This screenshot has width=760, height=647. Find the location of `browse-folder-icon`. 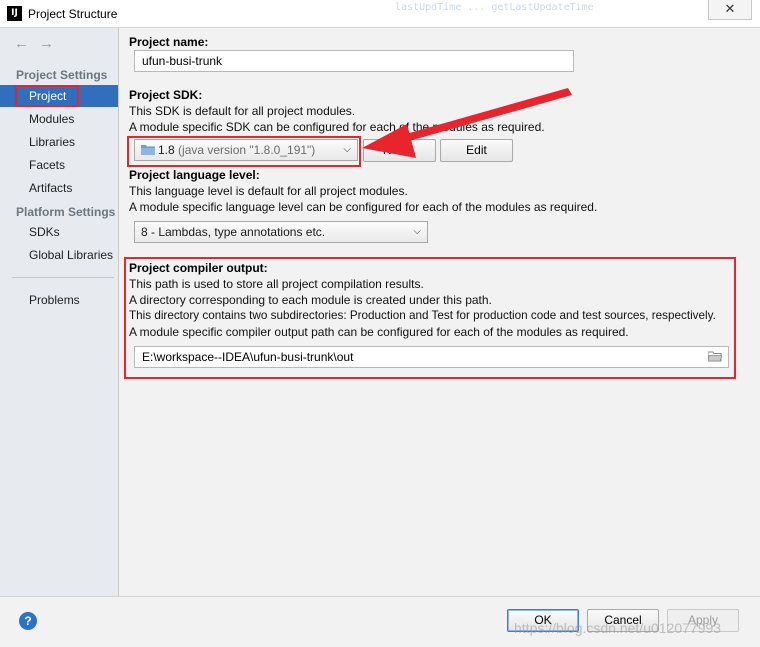

browse-folder-icon is located at coordinates (715, 356).